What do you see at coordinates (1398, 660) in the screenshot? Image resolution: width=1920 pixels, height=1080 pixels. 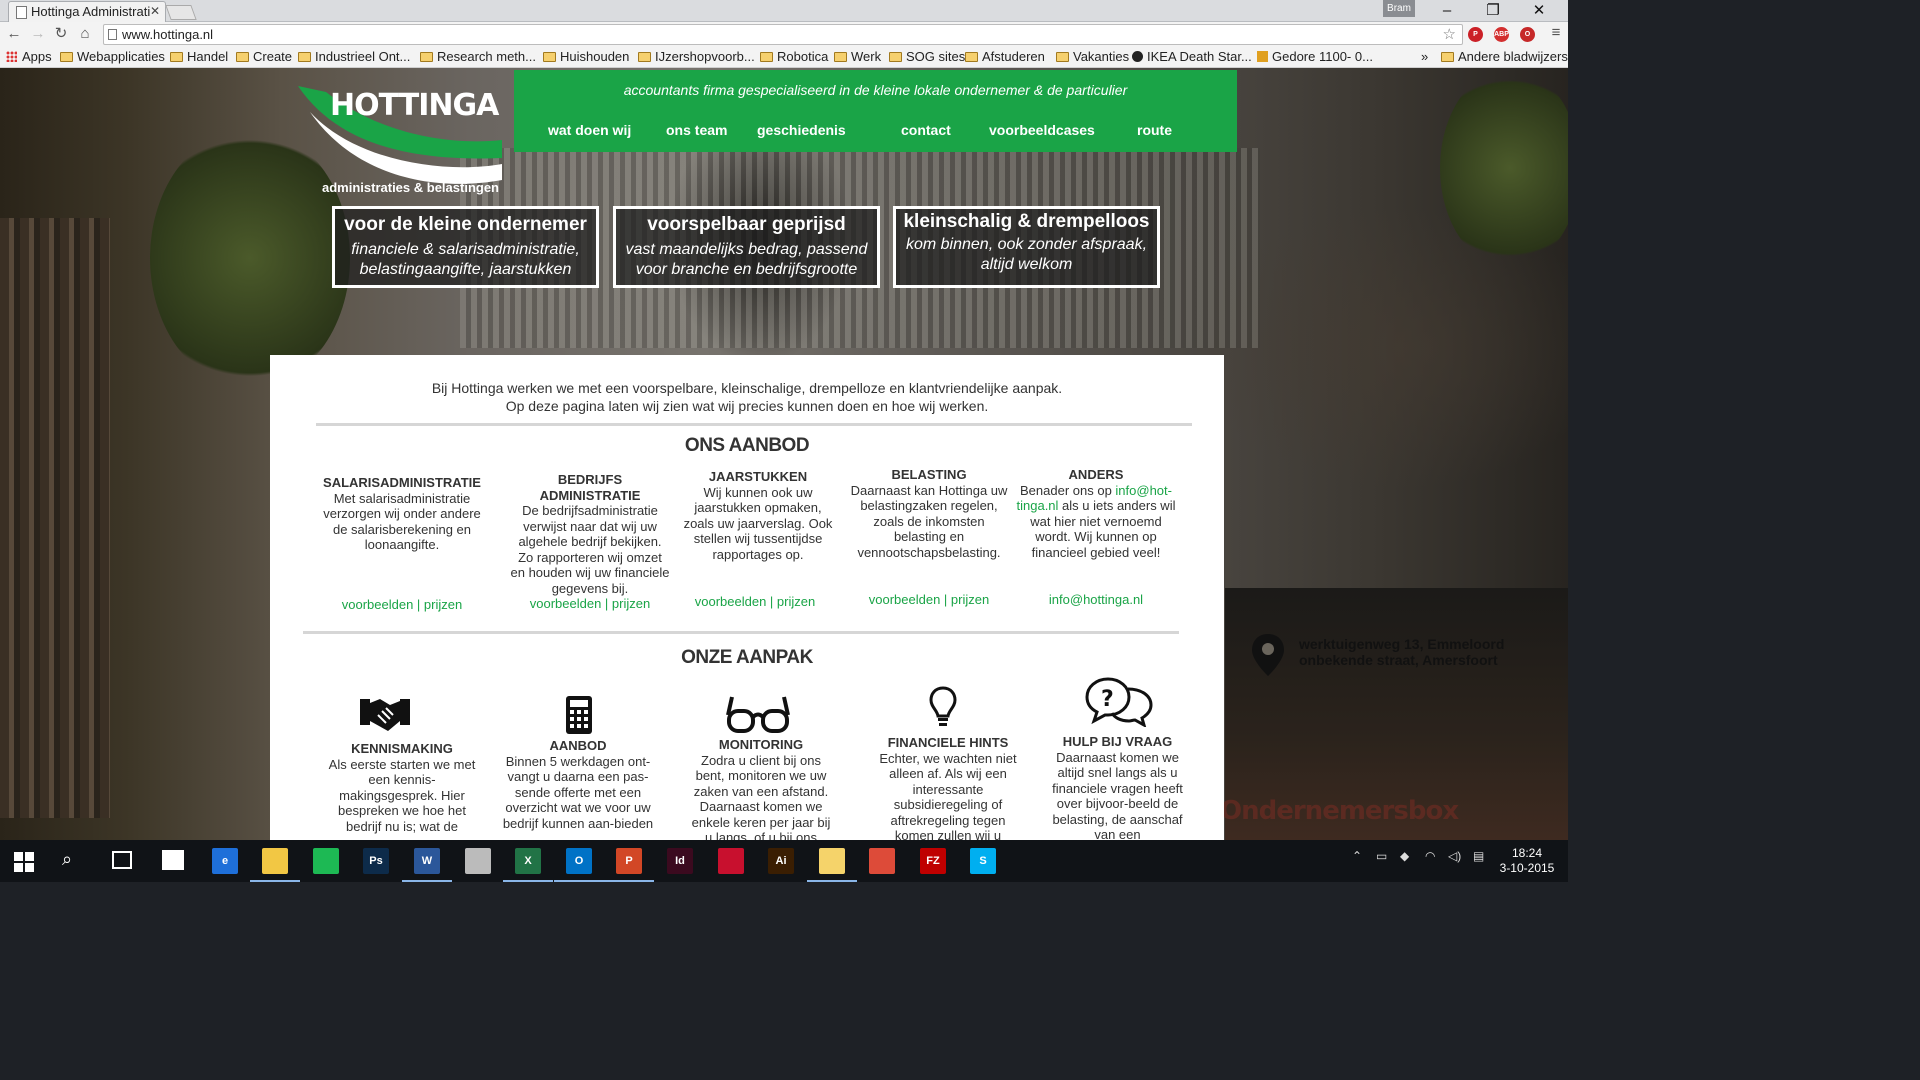 I see `address-line: onbekende straat, Amersfoort` at bounding box center [1398, 660].